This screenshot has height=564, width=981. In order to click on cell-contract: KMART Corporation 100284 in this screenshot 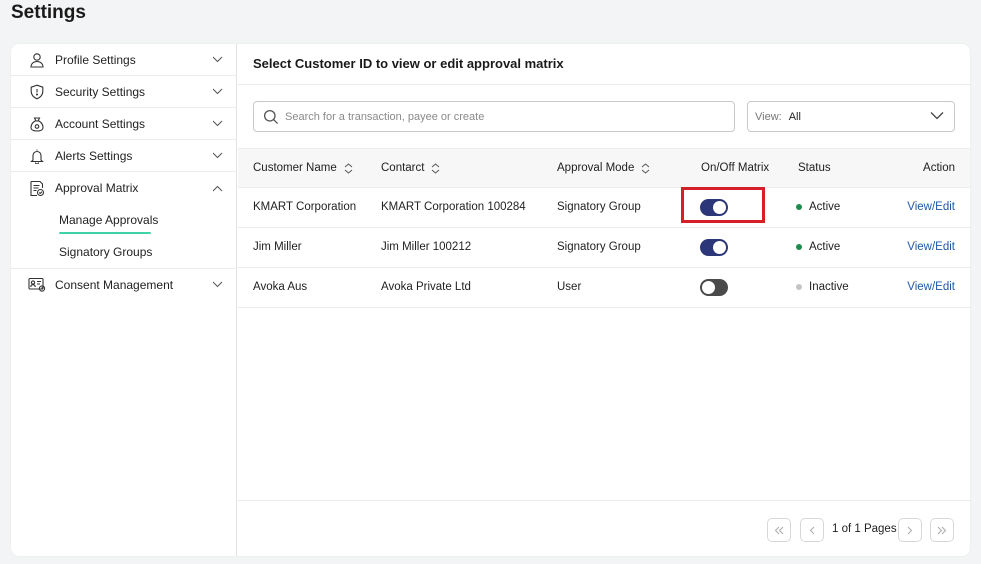, I will do `click(453, 207)`.